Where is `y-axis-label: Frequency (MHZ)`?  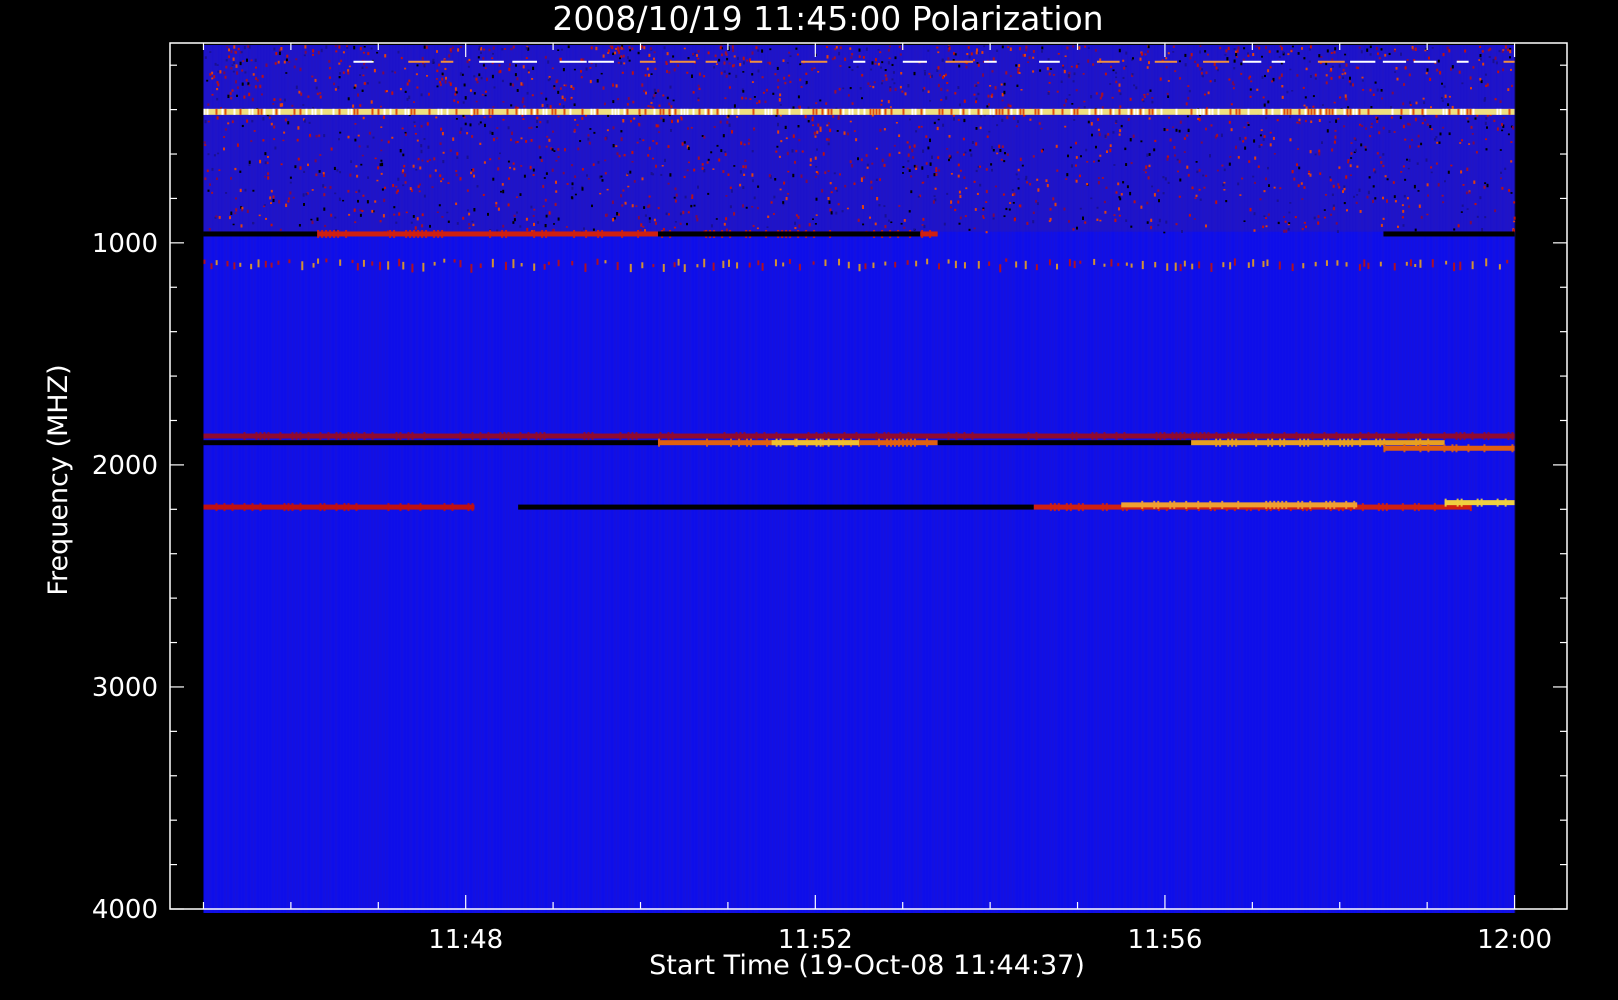 y-axis-label: Frequency (MHZ) is located at coordinates (58, 479).